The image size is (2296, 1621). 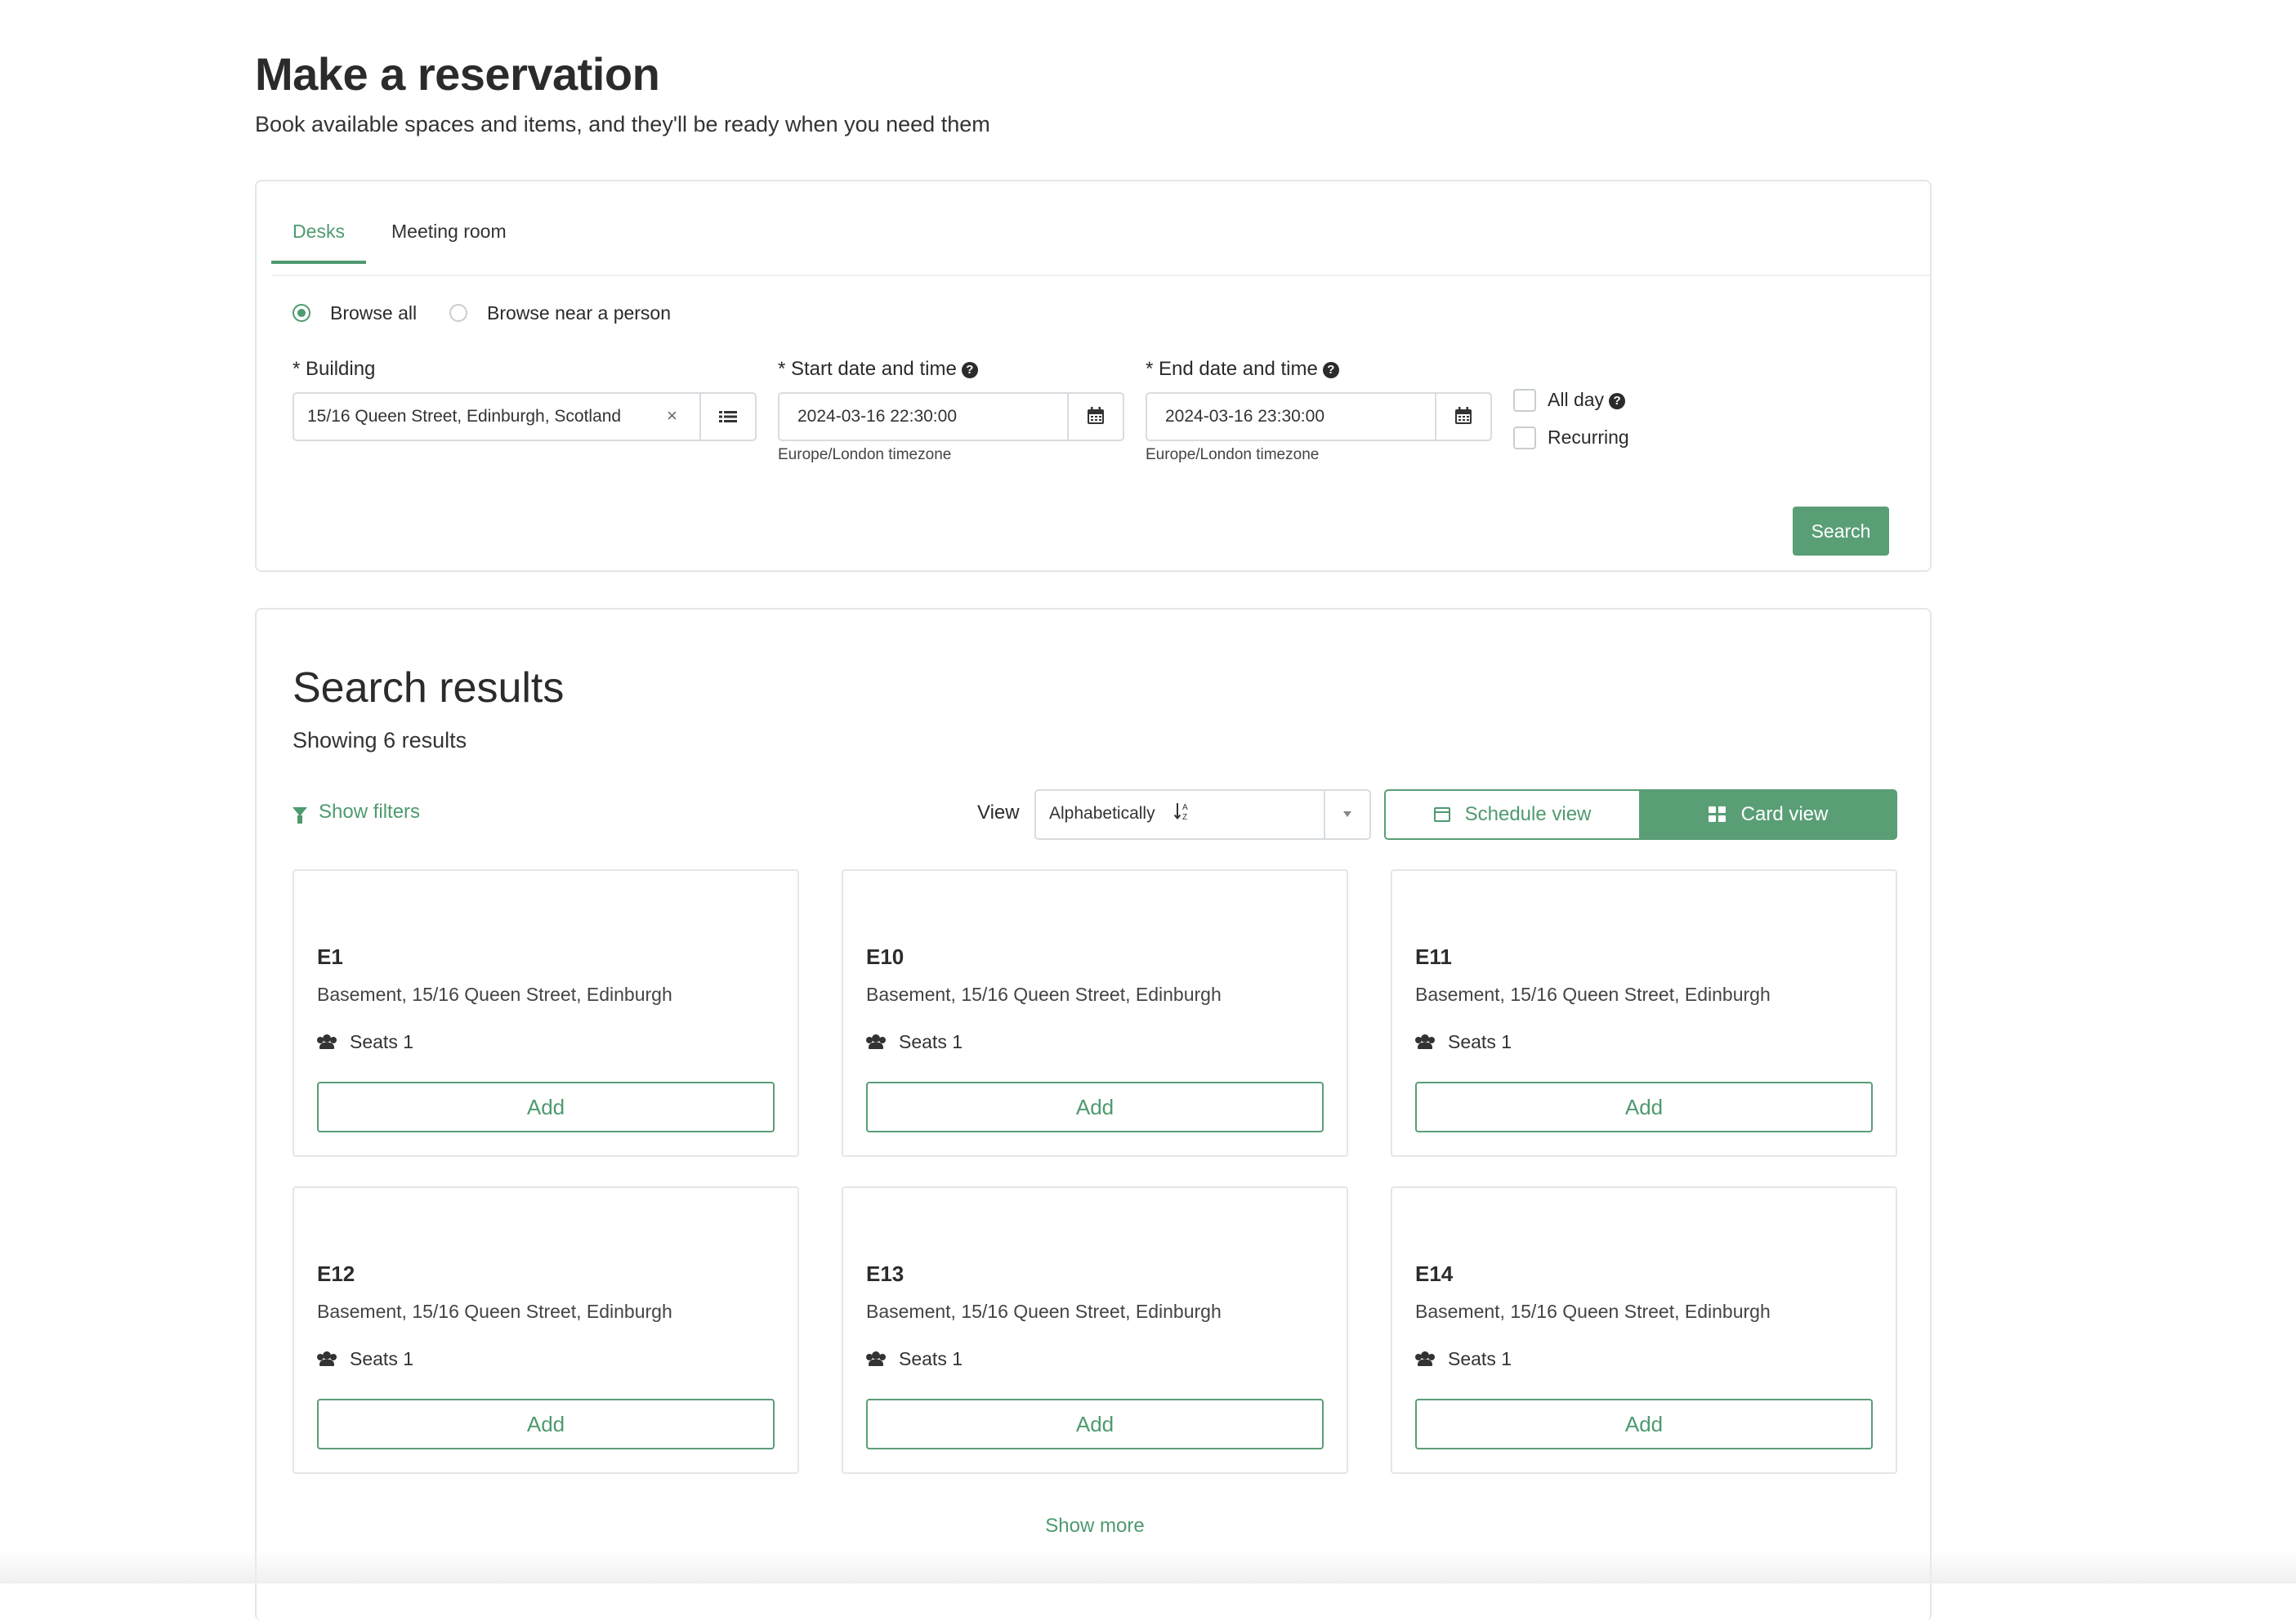 I want to click on svg-text: Z, so click(x=1184, y=817).